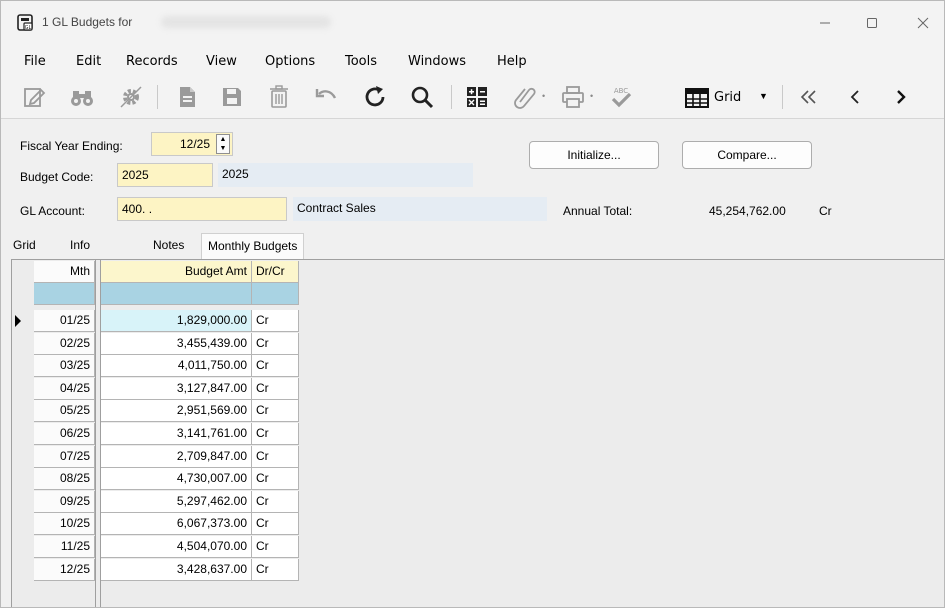  Describe the element at coordinates (223, 148) in the screenshot. I see `spin-down-icon: ▼` at that location.